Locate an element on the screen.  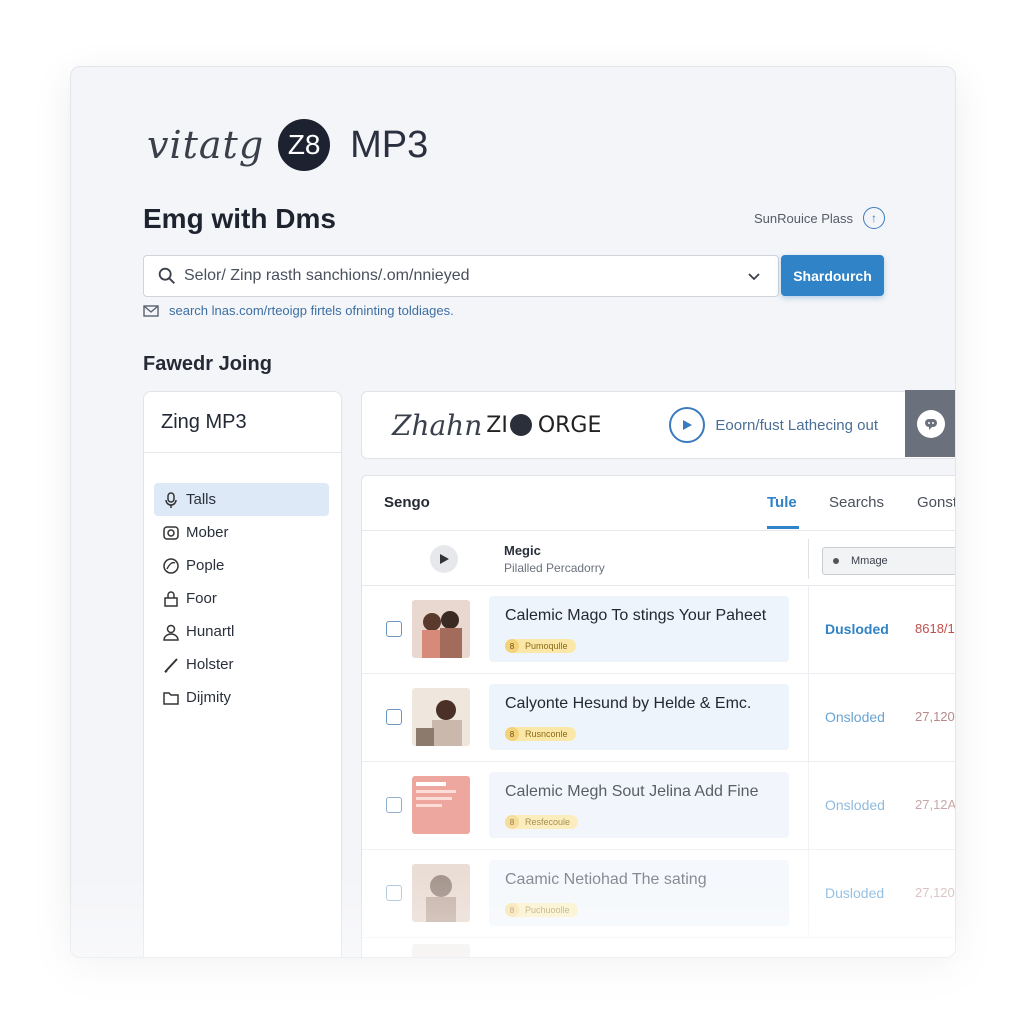
tab-tule: Tule is located at coordinates (782, 502).